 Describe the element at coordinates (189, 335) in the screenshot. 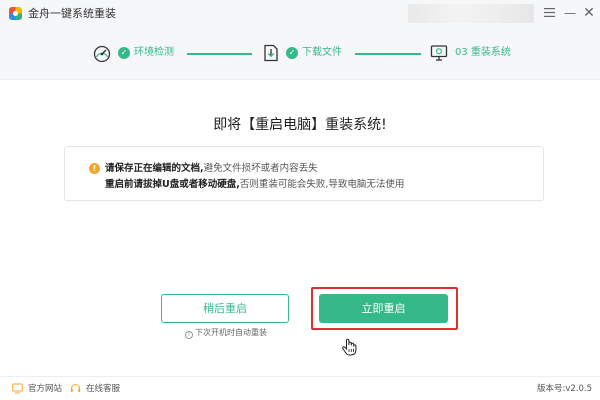

I see `info-icon: !` at that location.